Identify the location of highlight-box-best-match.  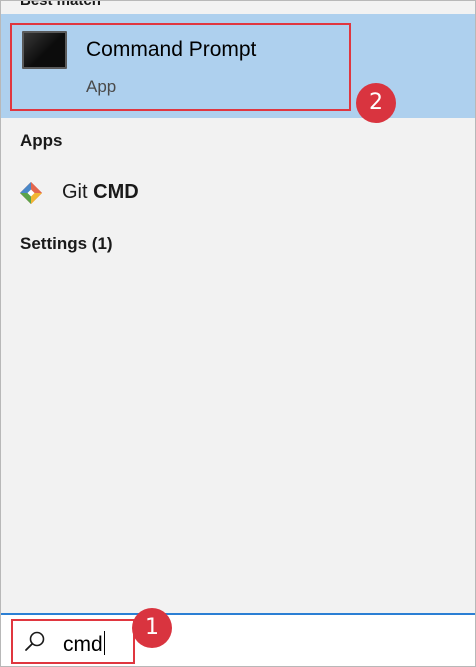
(180, 67).